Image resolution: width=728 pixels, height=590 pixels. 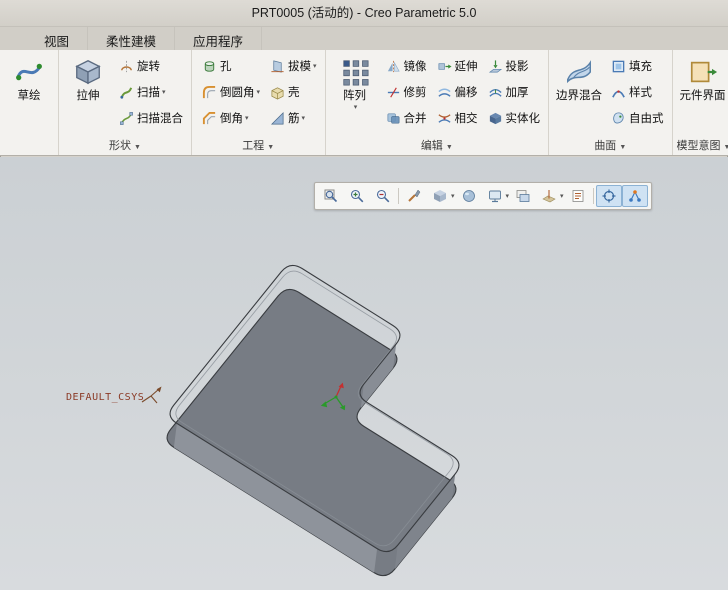 What do you see at coordinates (415, 67) in the screenshot?
I see `mirror-label: 镜像` at bounding box center [415, 67].